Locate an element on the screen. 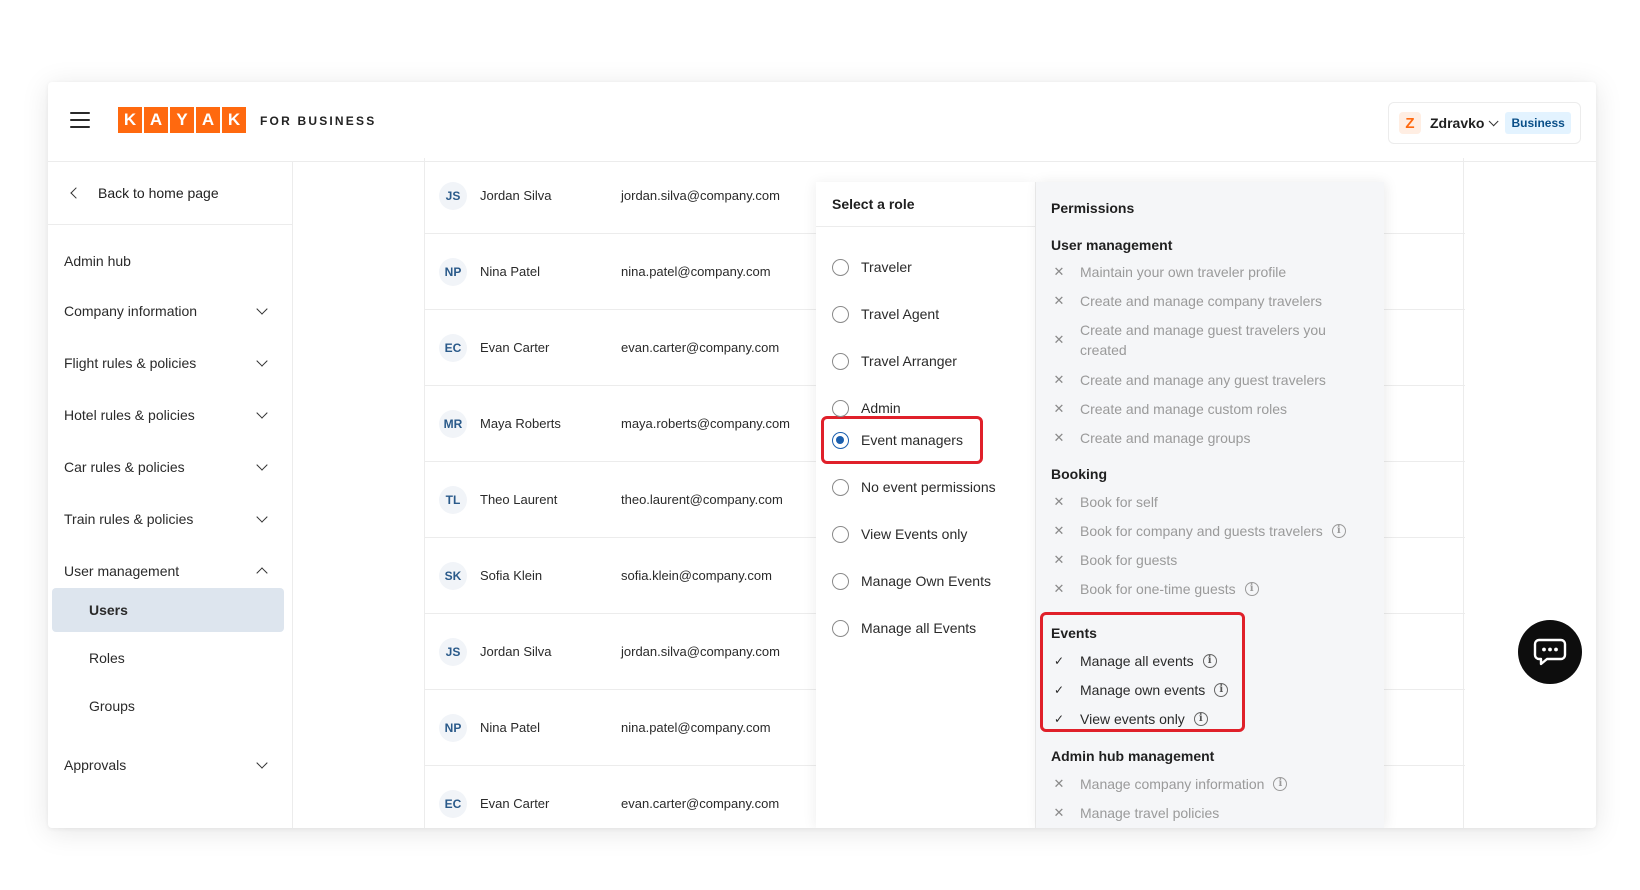 The image size is (1640, 890). sidebar-item-hotel-rules: Hotel rules & policies is located at coordinates (169, 415).